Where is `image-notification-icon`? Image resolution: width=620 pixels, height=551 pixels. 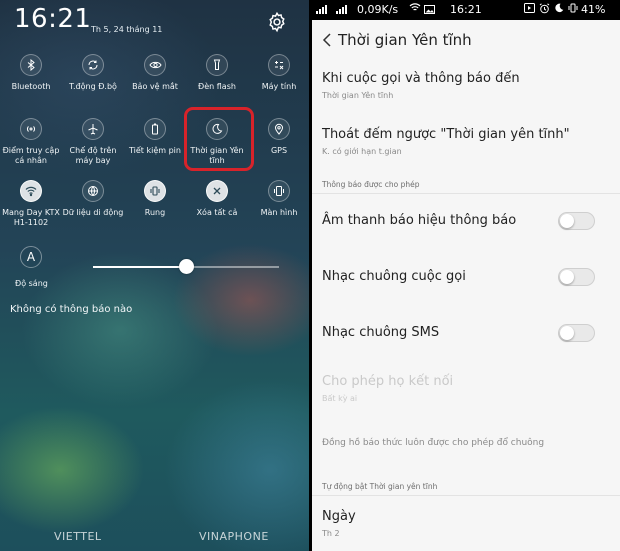
image-notification-icon is located at coordinates (429, 10).